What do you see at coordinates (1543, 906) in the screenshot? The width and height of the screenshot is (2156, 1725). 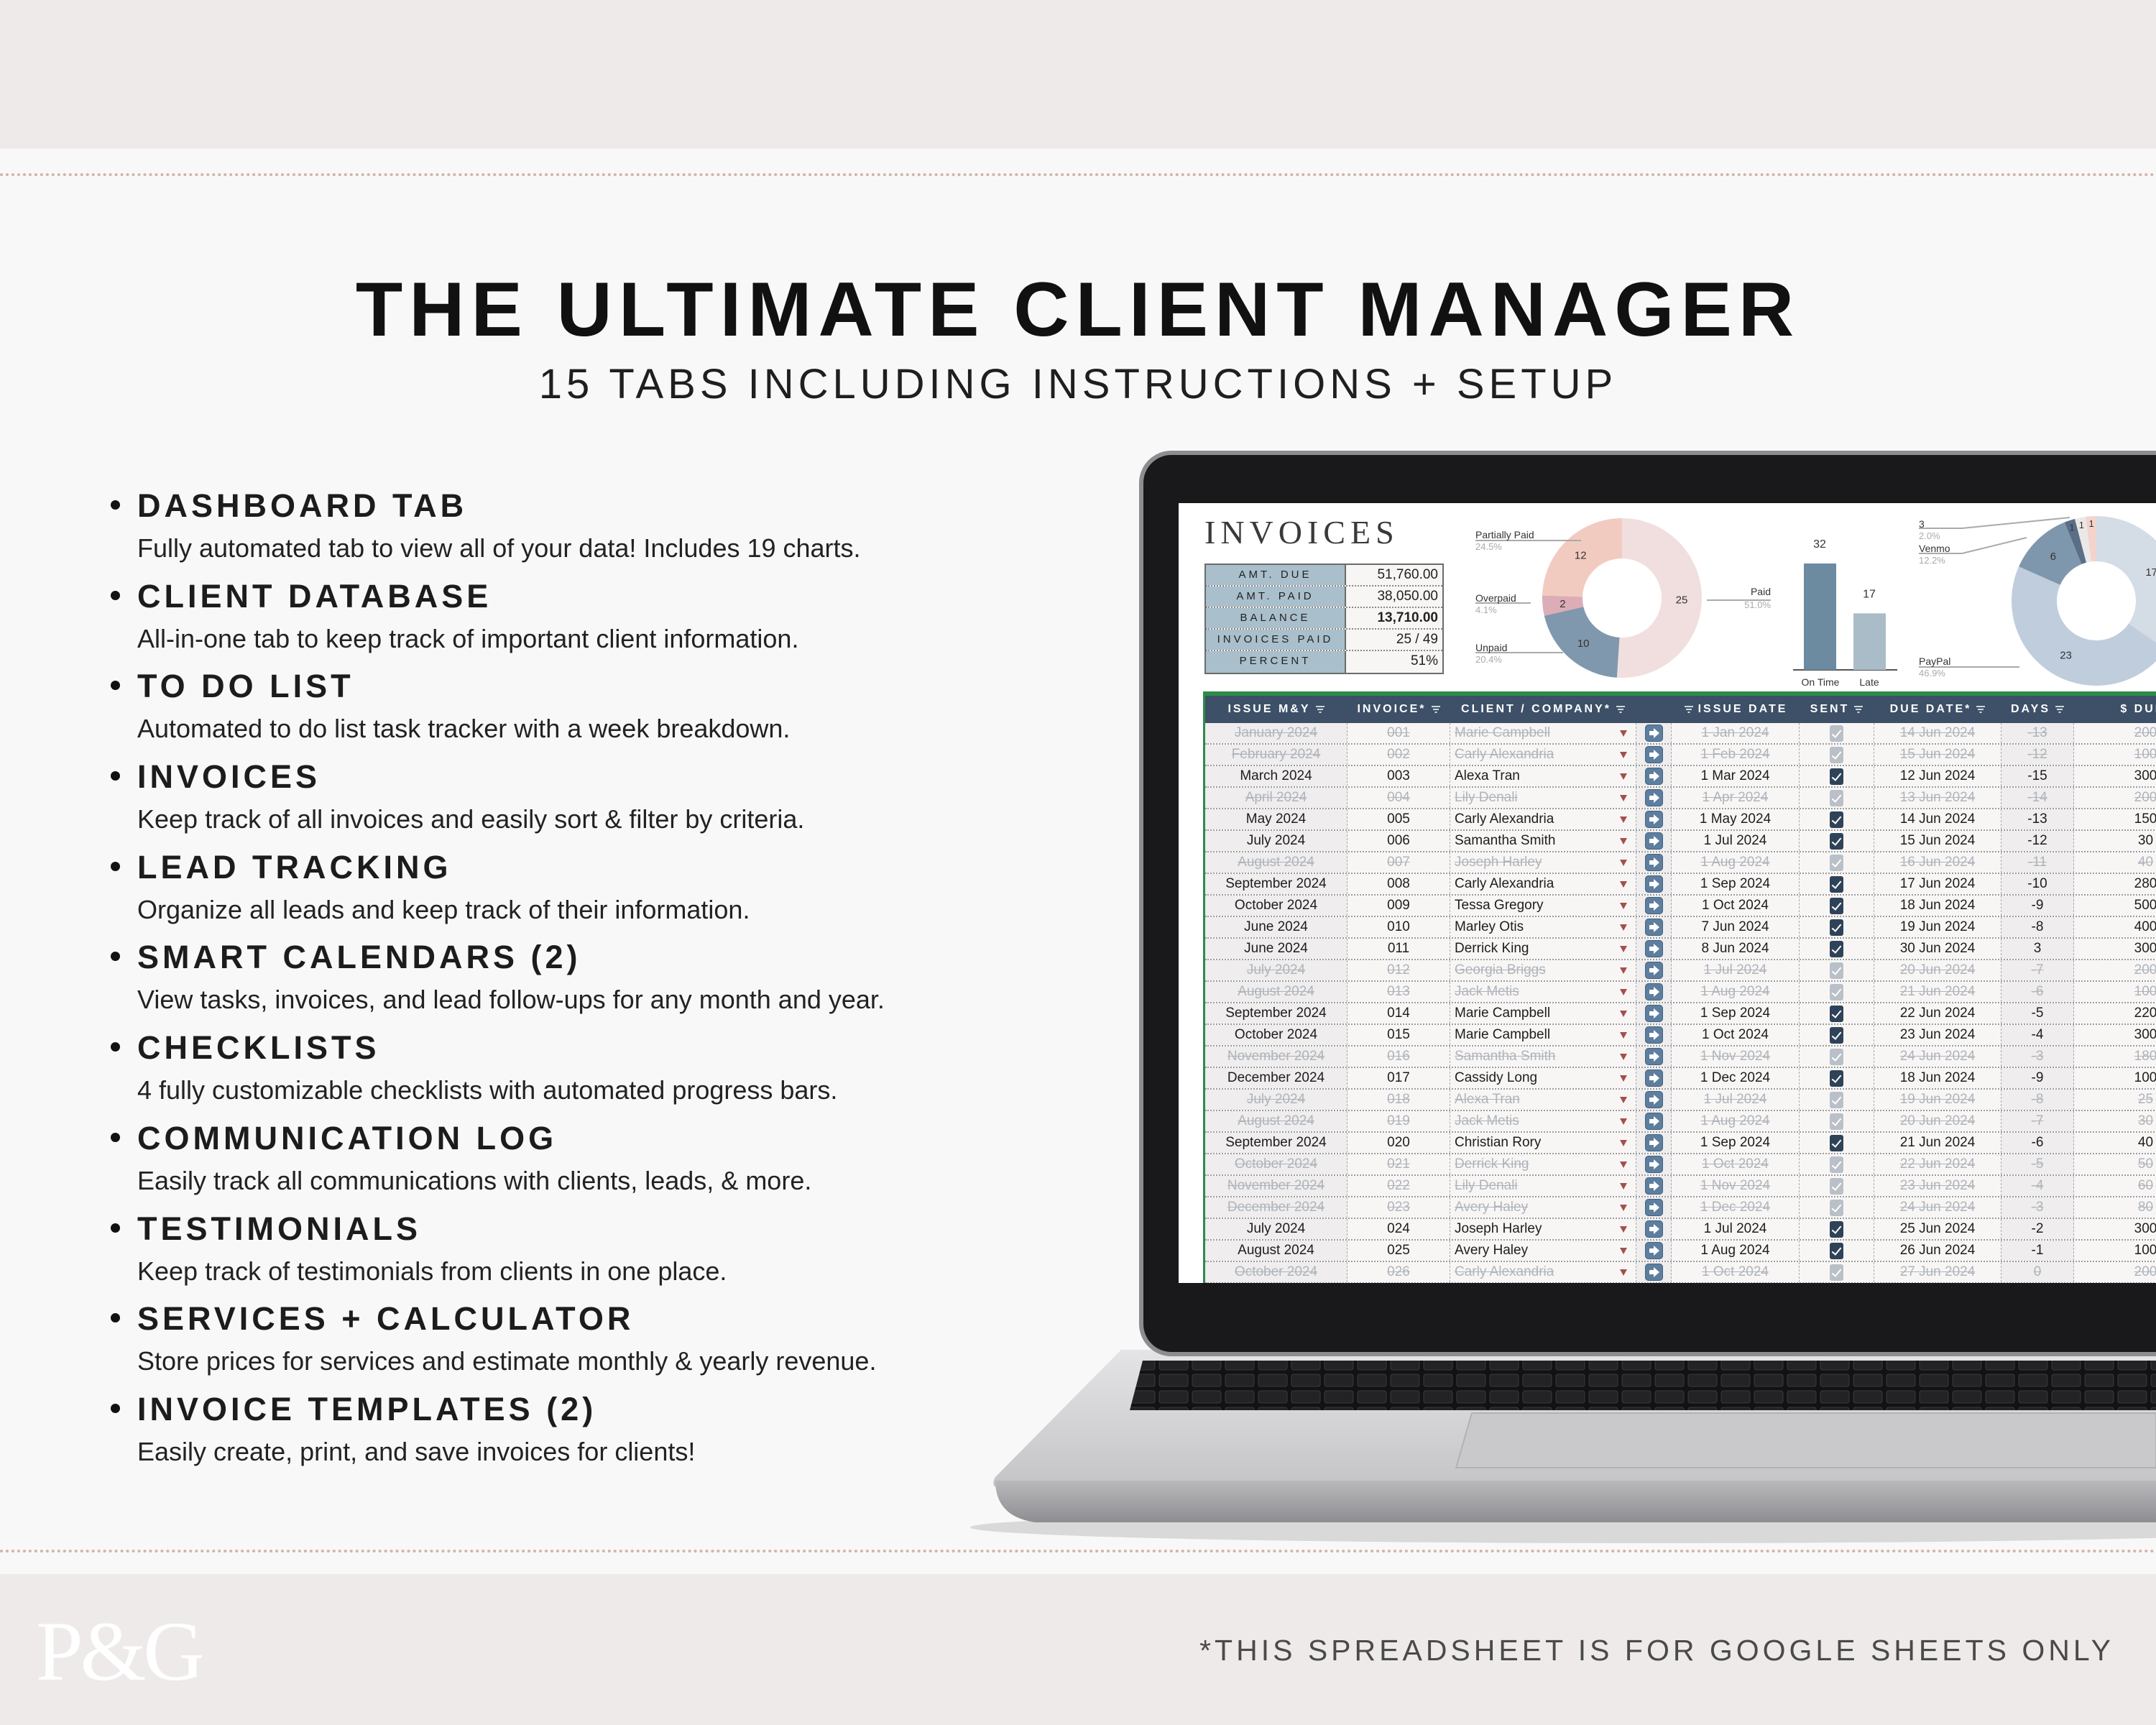 I see `cell-client: Tessa Gregory` at bounding box center [1543, 906].